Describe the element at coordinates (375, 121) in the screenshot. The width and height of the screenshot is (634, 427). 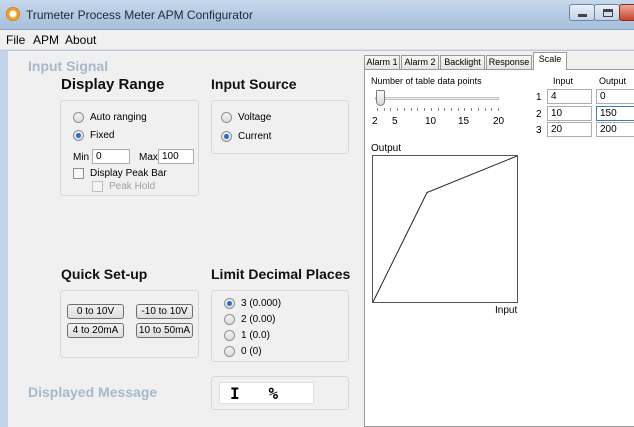
I see `slider-label-2: 2` at that location.